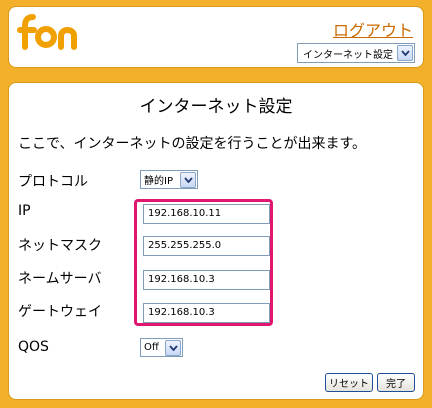  Describe the element at coordinates (47, 32) in the screenshot. I see `fon-logo: fon` at that location.